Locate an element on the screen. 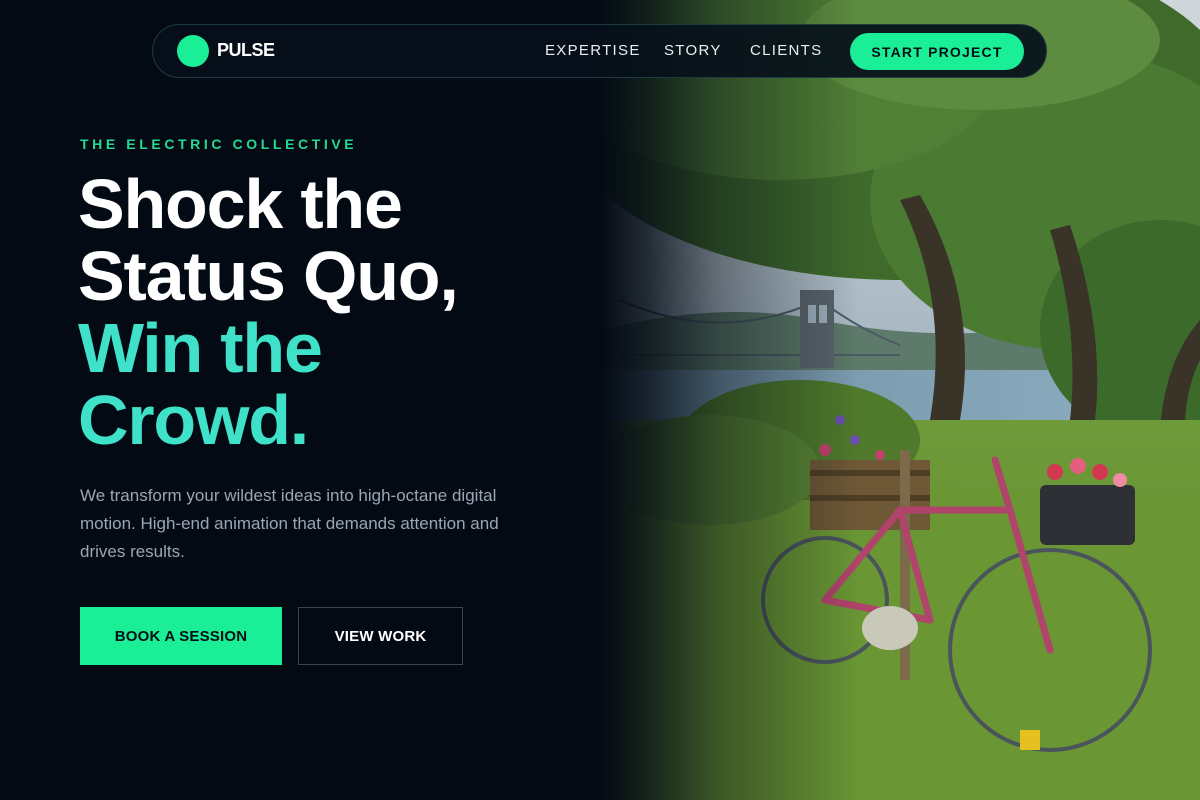 The width and height of the screenshot is (1200, 800). start-project-button: START PROJECT is located at coordinates (937, 51).